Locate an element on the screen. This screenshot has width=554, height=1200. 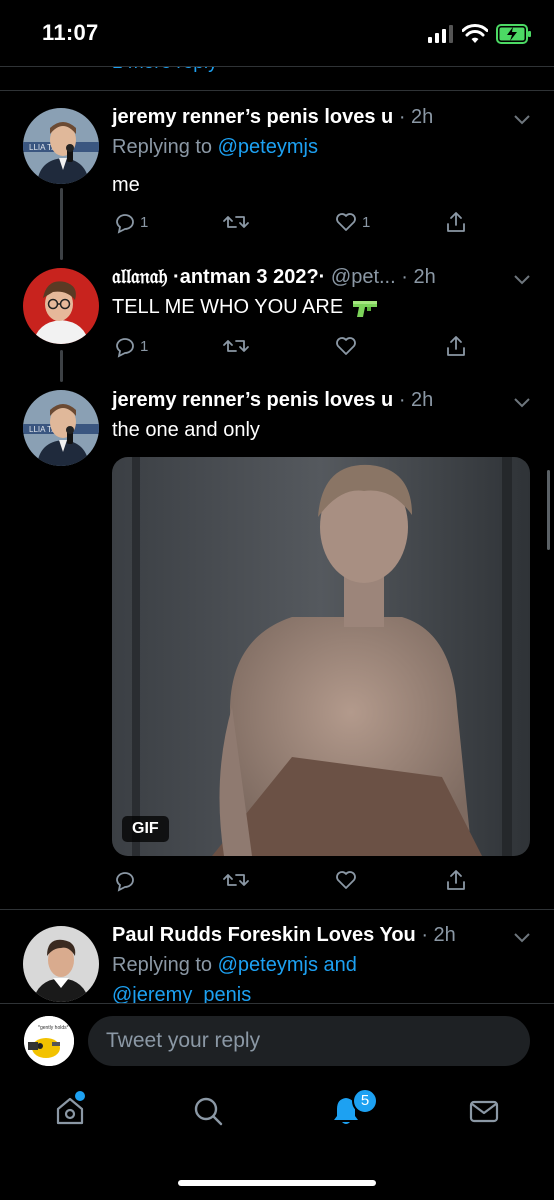
home-unread-dot is located at coordinates (80, 1096).